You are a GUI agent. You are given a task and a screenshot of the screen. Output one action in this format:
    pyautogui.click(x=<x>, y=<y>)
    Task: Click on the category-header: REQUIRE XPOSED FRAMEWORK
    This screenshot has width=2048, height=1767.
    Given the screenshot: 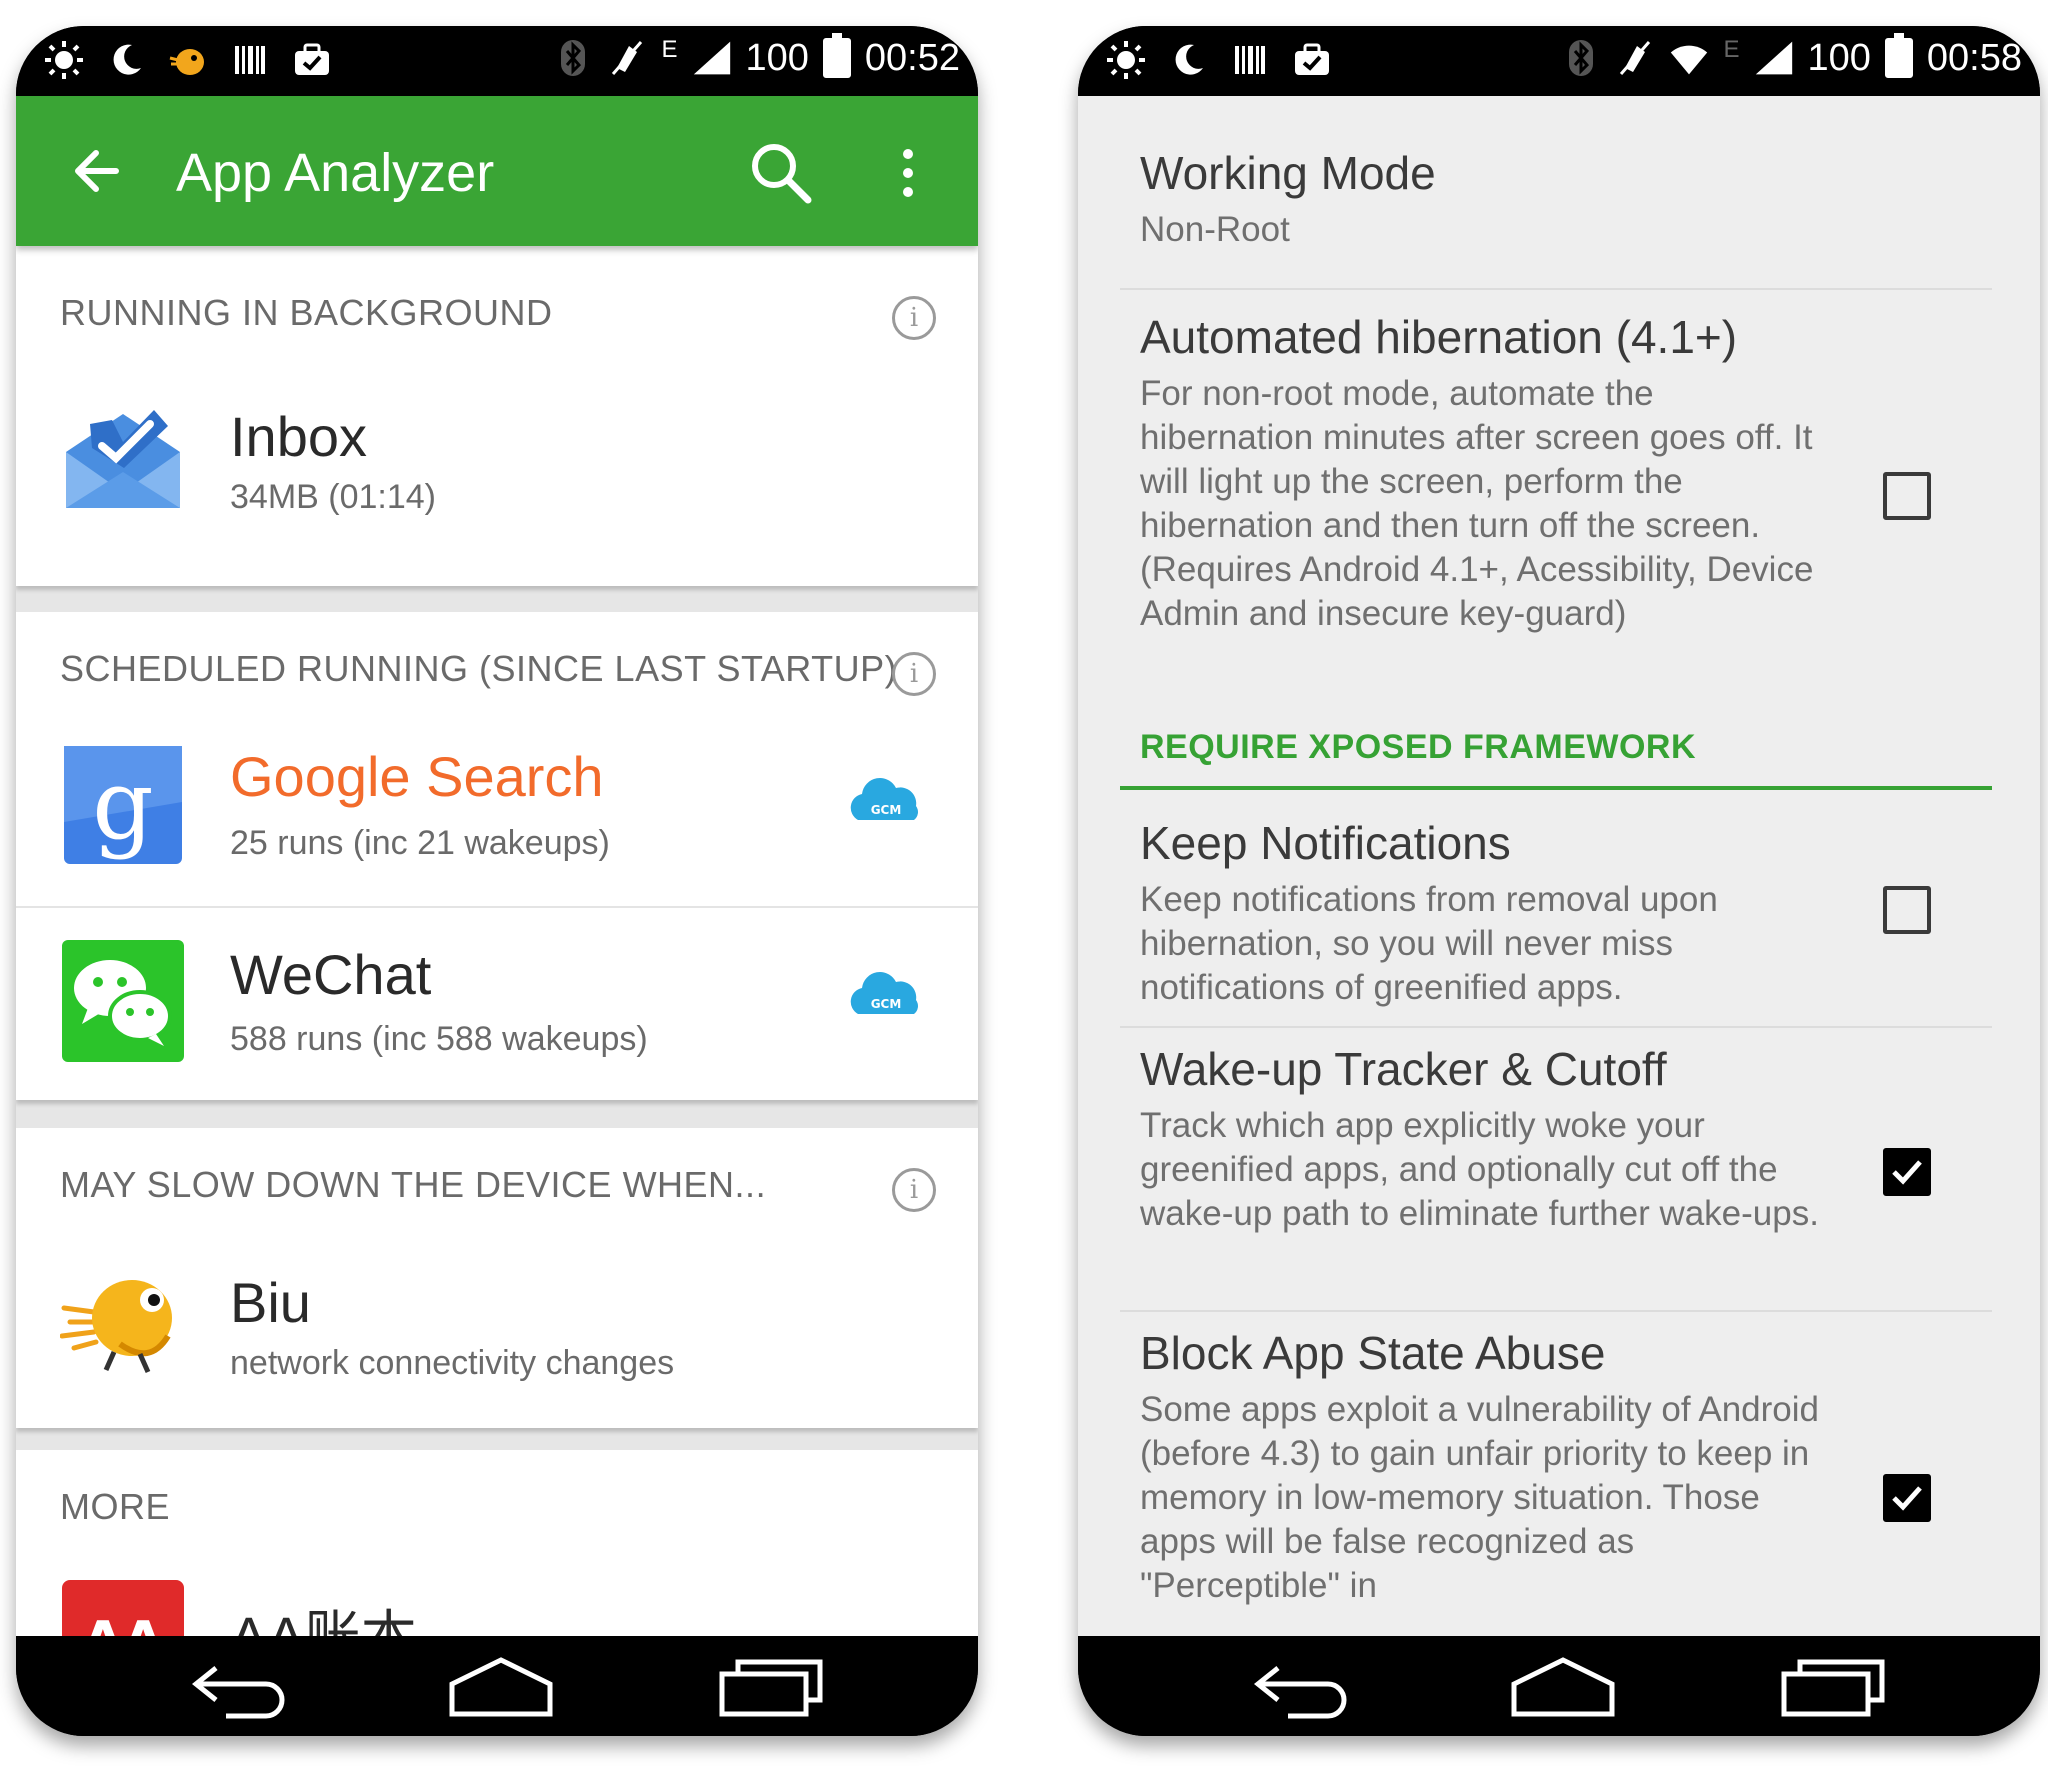 What is the action you would take?
    pyautogui.click(x=1418, y=747)
    